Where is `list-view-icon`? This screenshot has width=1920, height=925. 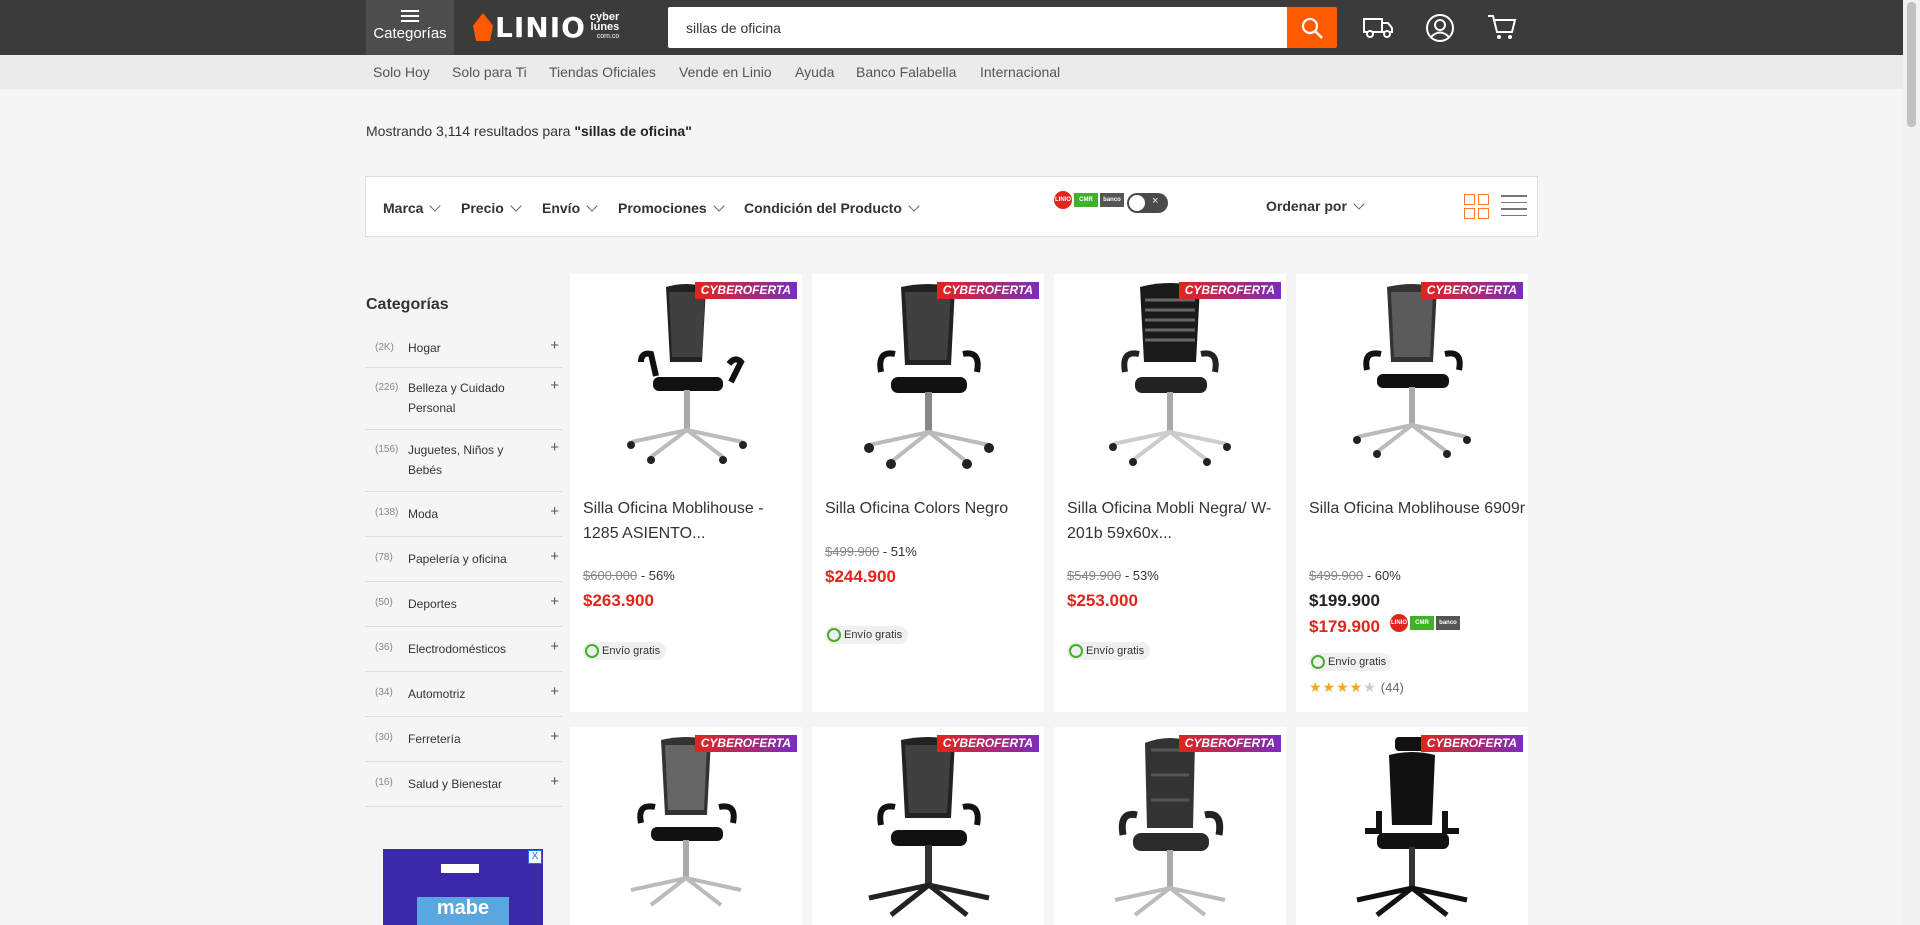 list-view-icon is located at coordinates (1514, 206).